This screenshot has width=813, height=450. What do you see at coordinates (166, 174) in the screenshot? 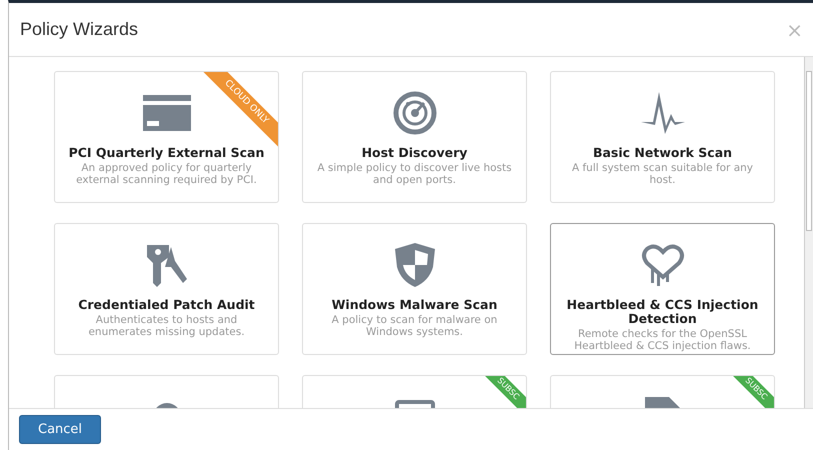
I see `card-description: An approved policy for quarterly external scanning required by PCI.` at bounding box center [166, 174].